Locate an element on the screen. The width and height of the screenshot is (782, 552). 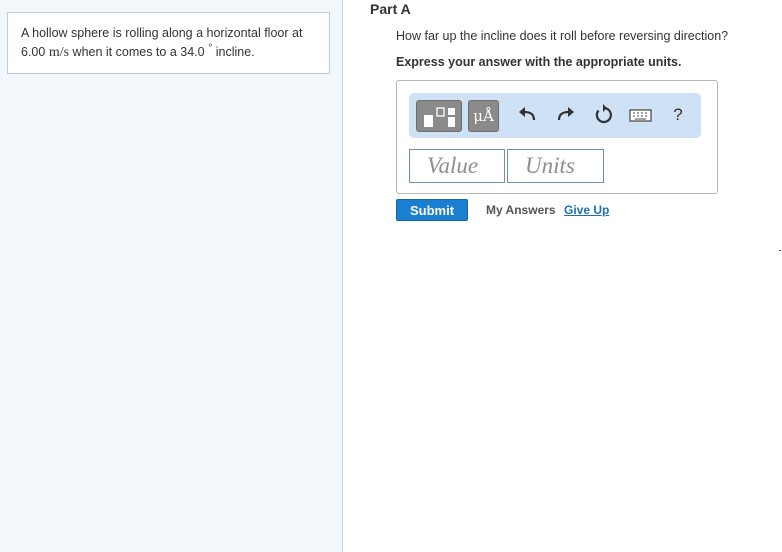
value-input: Value is located at coordinates (457, 166).